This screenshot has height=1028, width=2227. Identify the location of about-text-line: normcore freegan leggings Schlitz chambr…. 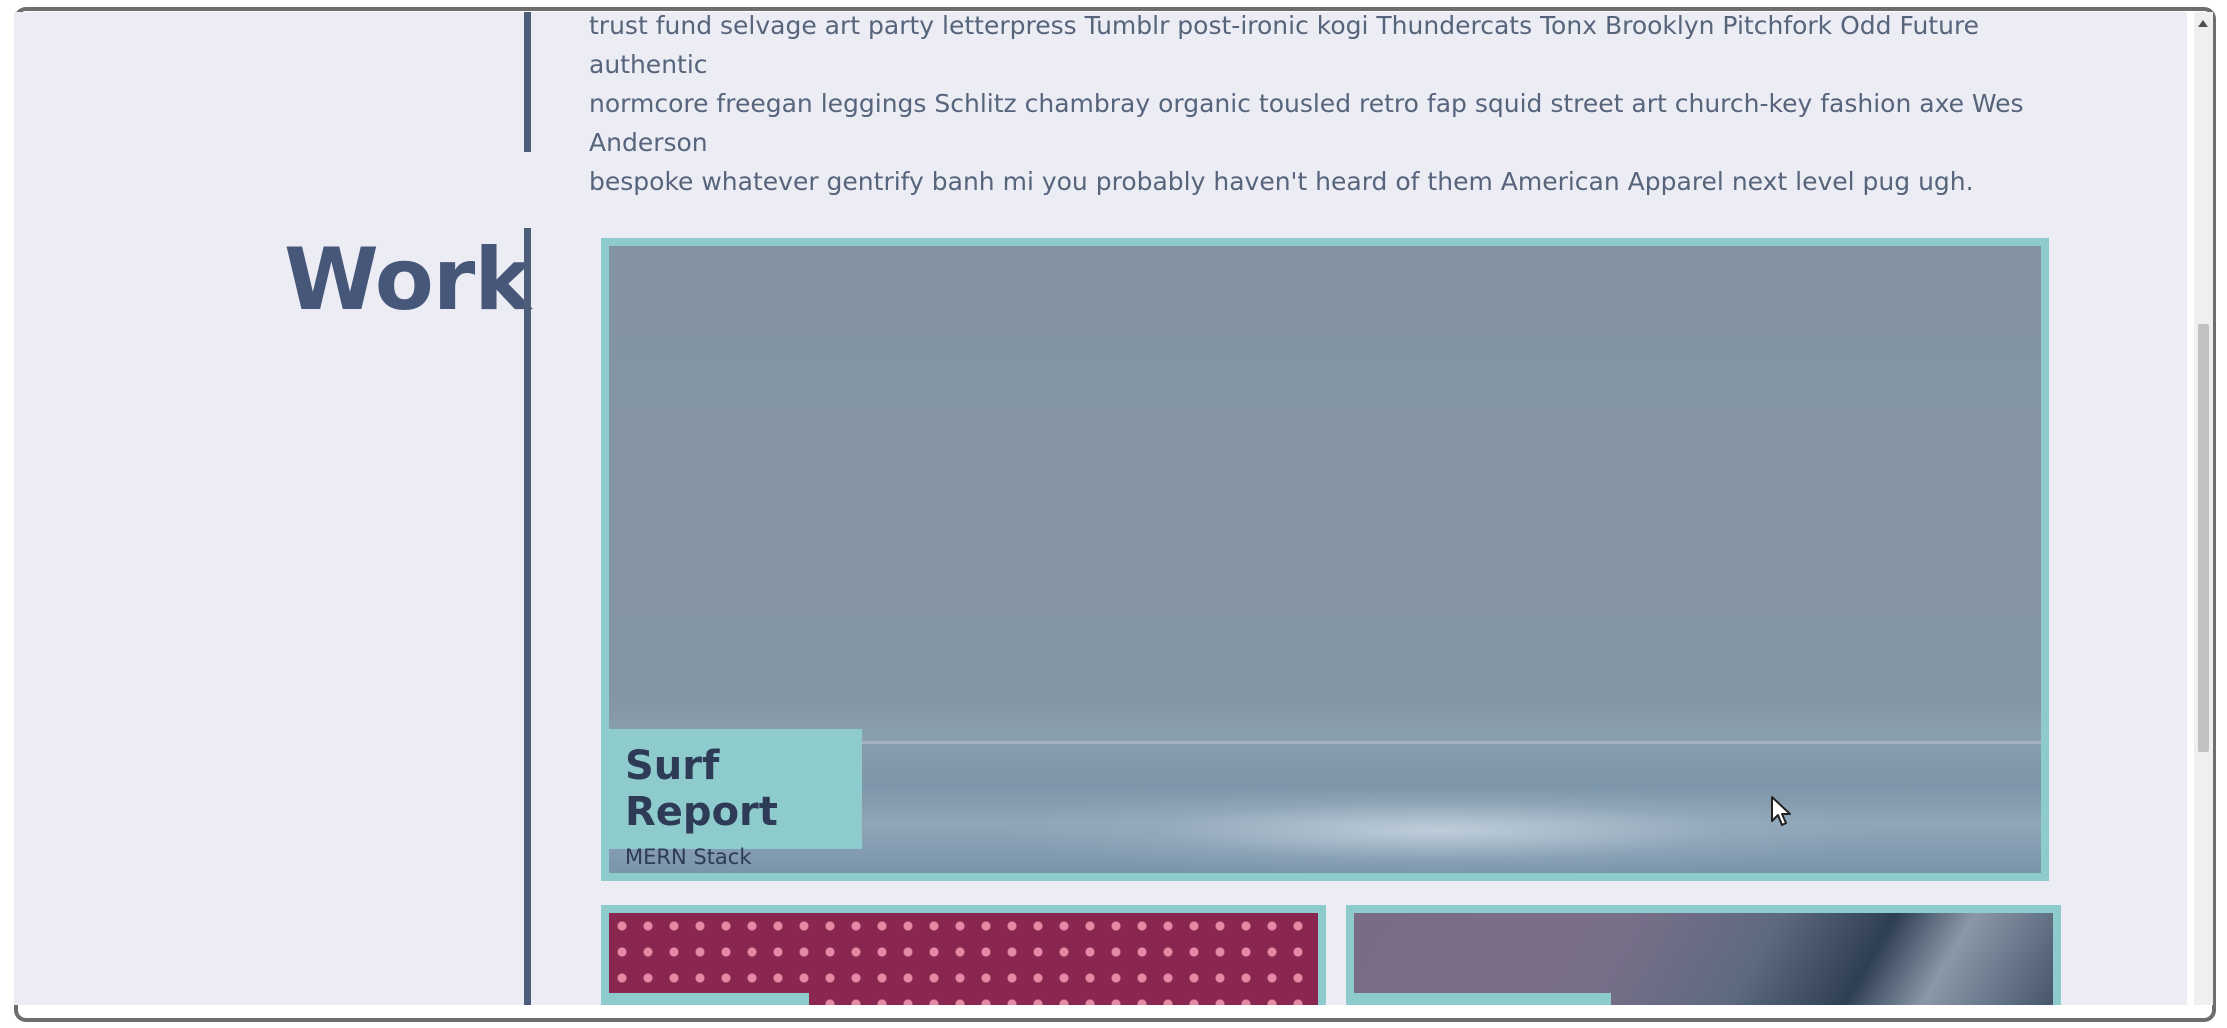
(1306, 123).